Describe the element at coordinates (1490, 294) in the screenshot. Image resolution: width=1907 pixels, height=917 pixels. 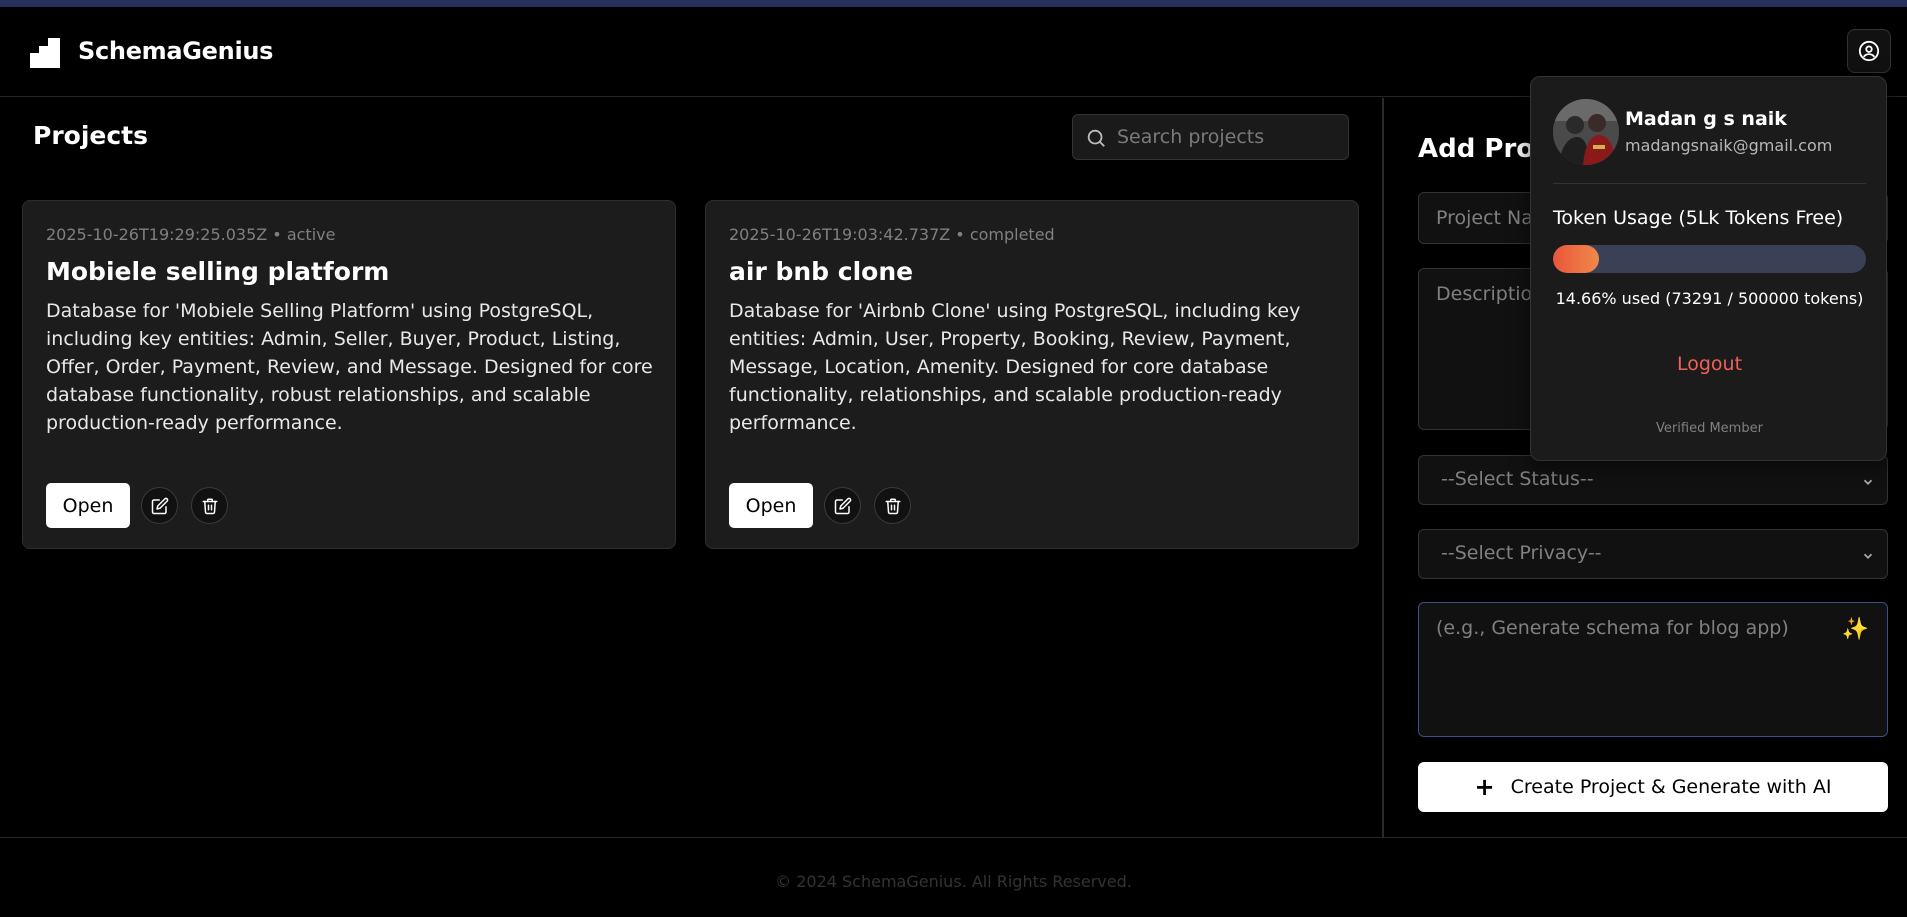
I see `description-placeholder: Description` at that location.